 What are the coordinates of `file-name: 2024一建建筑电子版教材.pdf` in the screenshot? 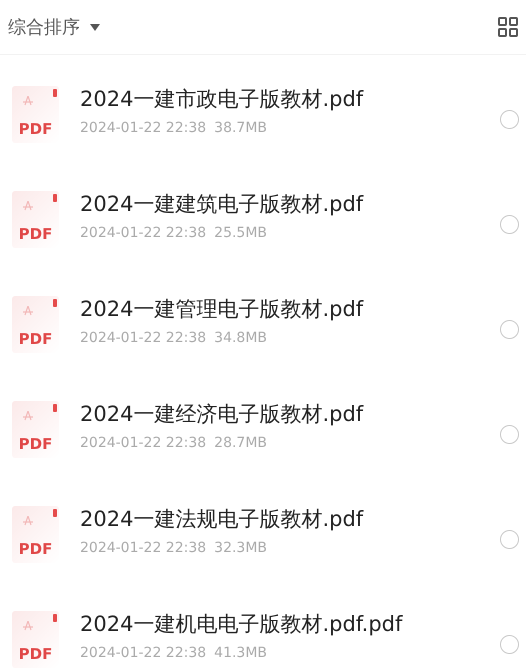 It's located at (222, 204).